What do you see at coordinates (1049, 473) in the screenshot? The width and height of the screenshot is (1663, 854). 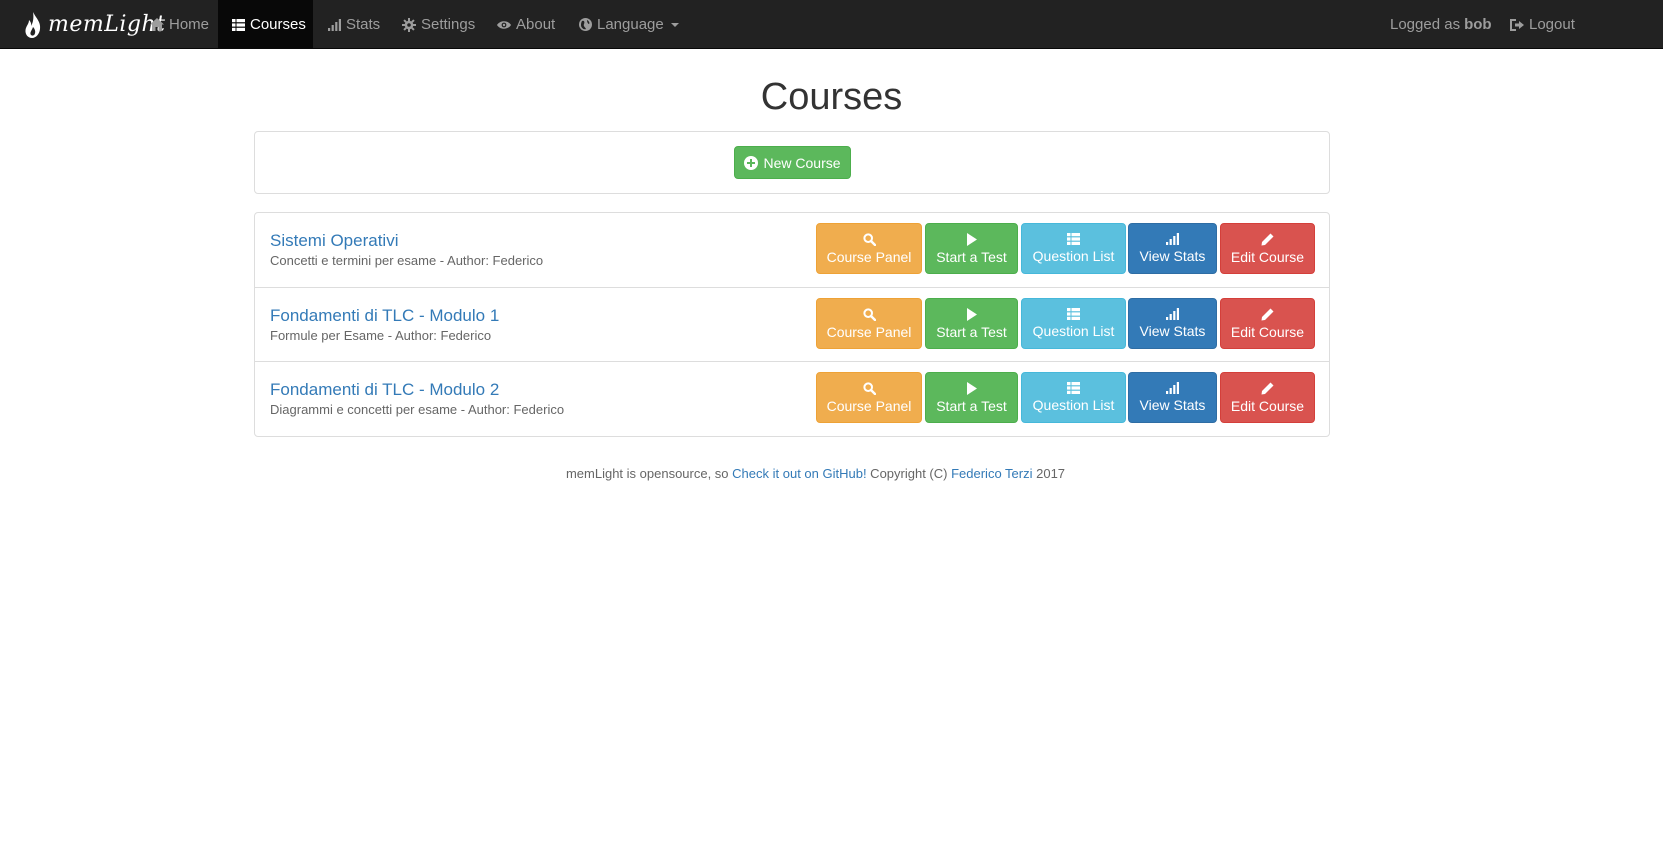 I see `footer-text-3: 2017` at bounding box center [1049, 473].